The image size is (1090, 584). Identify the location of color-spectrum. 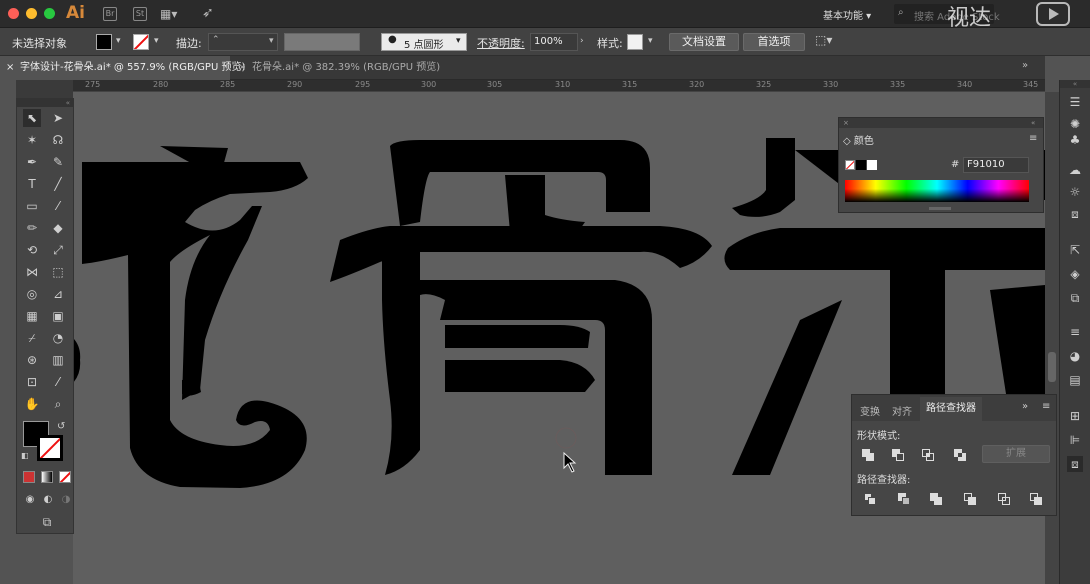
(937, 191).